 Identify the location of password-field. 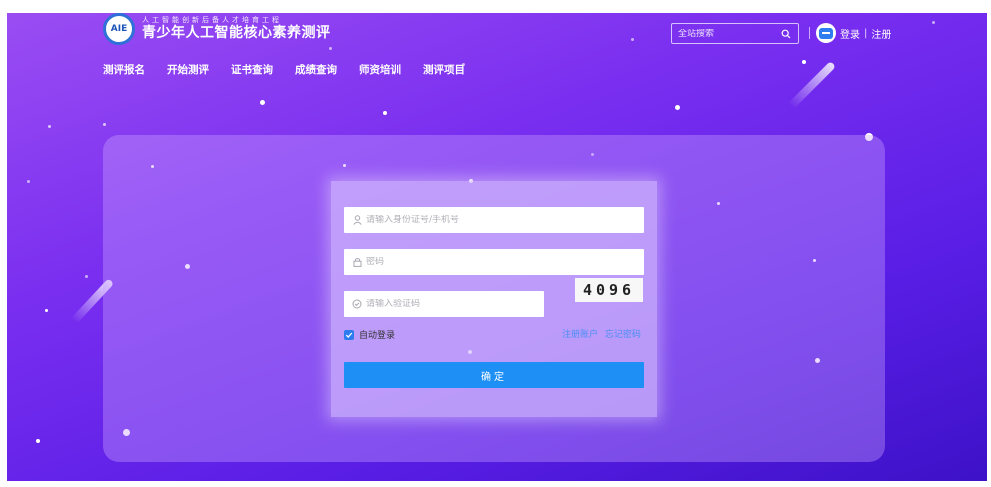
(494, 262).